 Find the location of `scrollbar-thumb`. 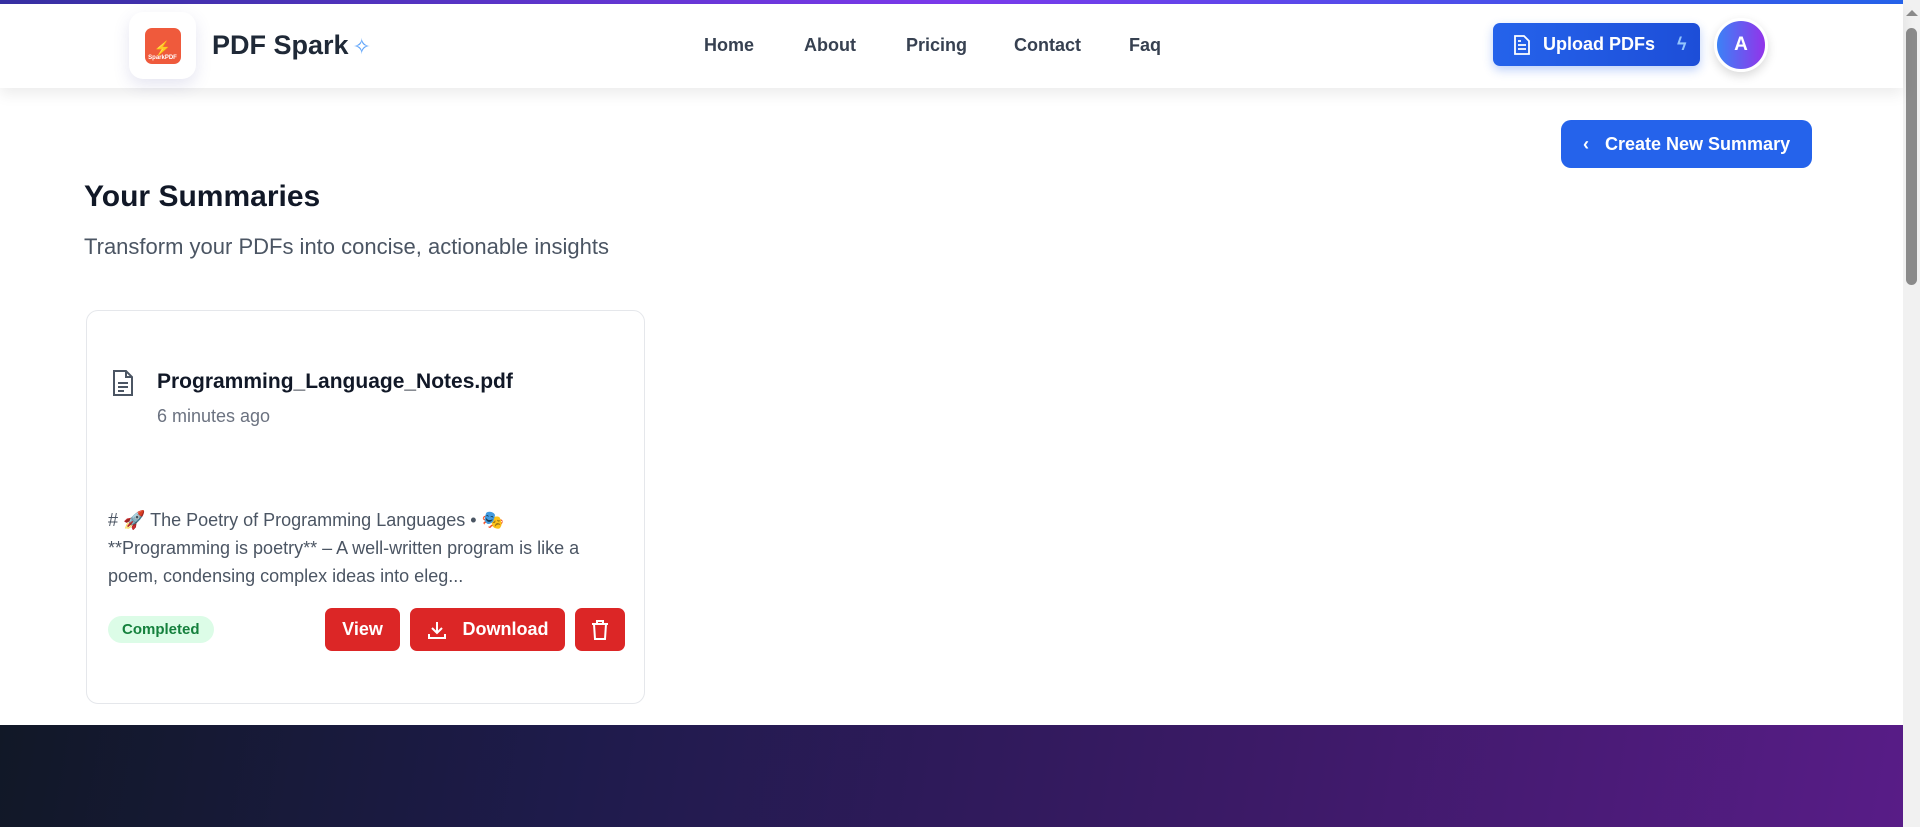

scrollbar-thumb is located at coordinates (1911, 156).